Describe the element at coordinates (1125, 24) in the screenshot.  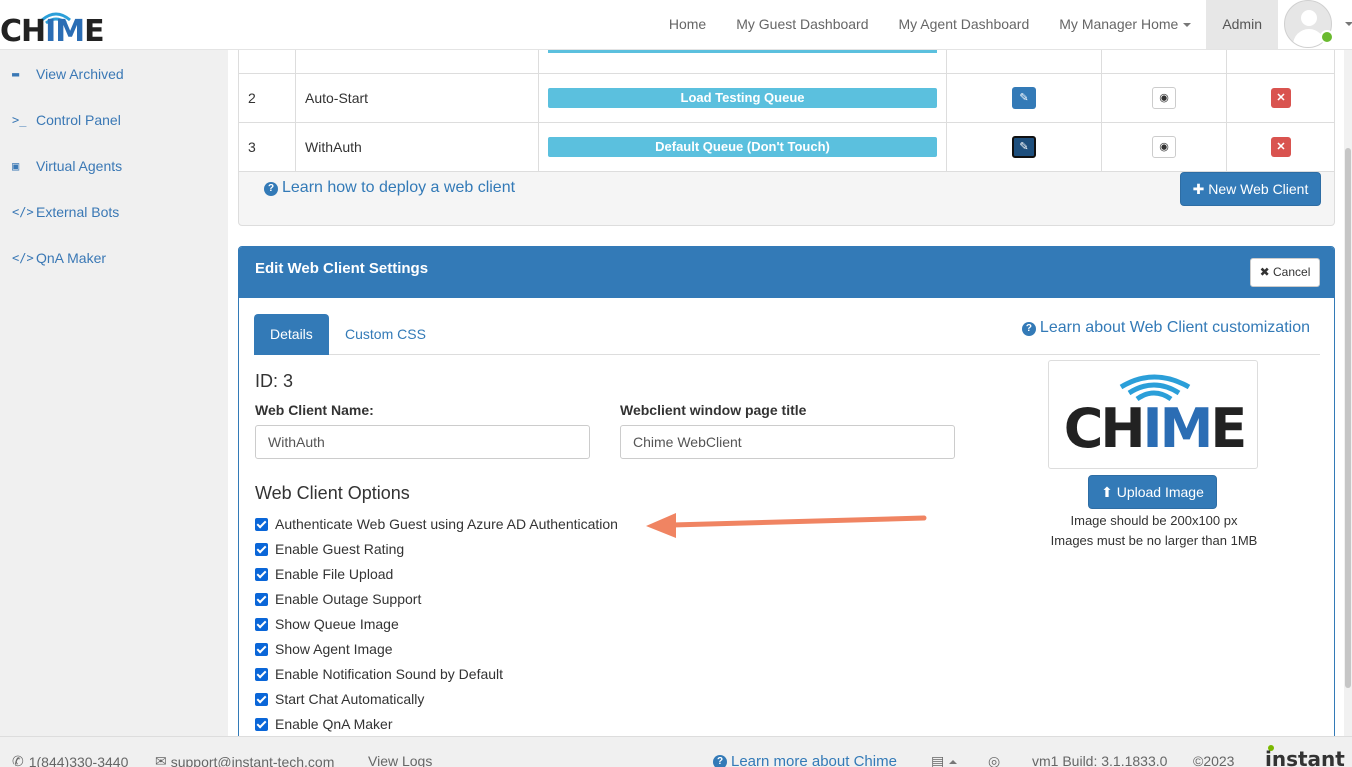
I see `nav-manager-home: My Manager Home` at that location.